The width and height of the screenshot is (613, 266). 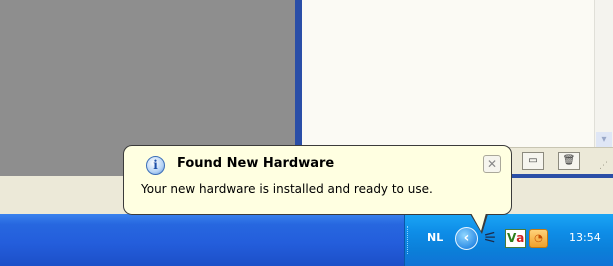 I want to click on tray-divider, so click(x=408, y=240).